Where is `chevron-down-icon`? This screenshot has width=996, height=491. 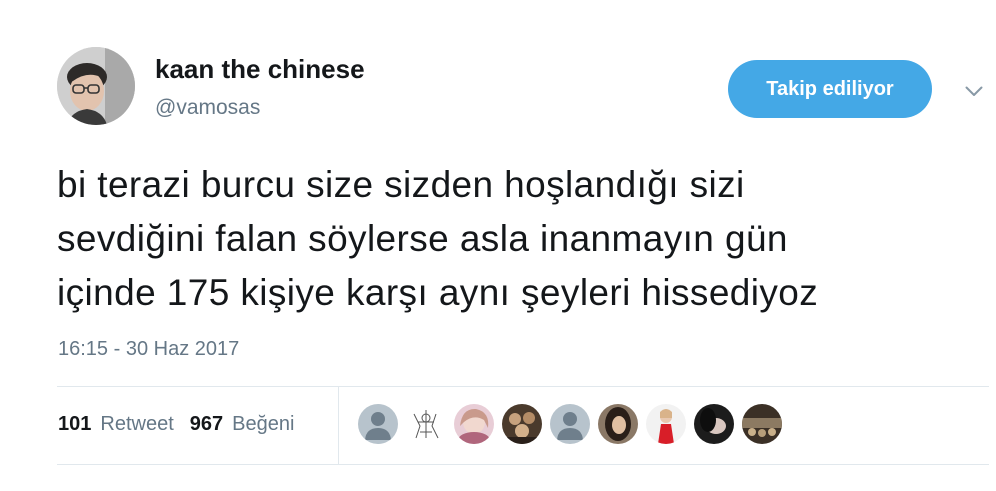
chevron-down-icon is located at coordinates (974, 91).